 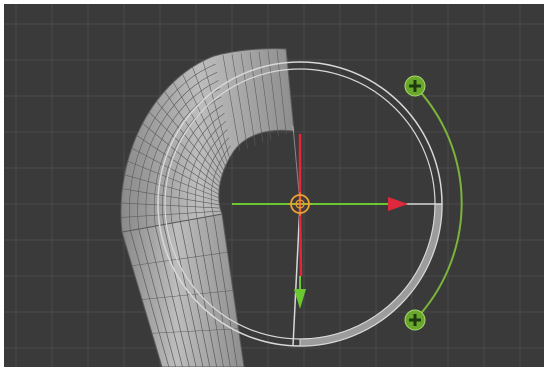 I want to click on gizmo-radius-bottom, so click(x=296, y=275).